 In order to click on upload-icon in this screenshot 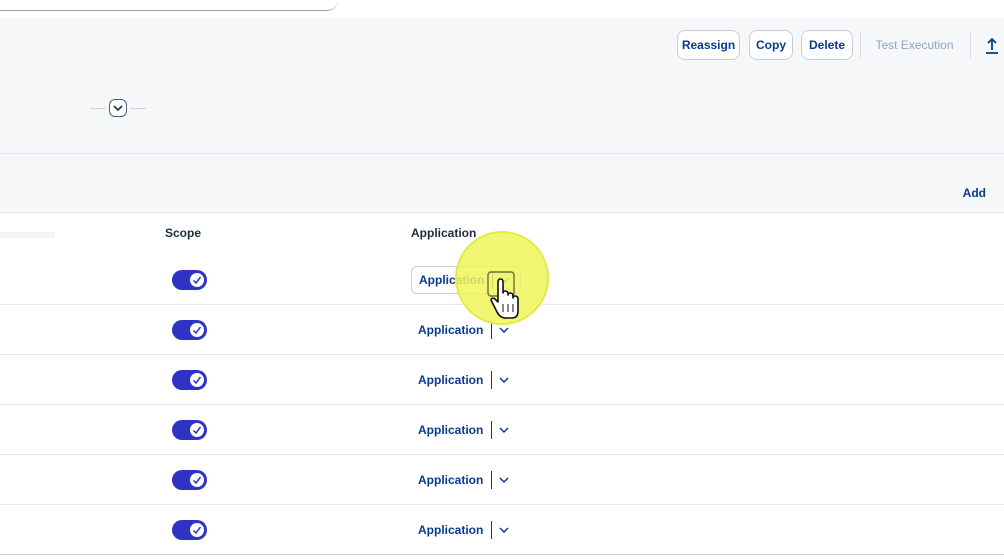, I will do `click(992, 46)`.